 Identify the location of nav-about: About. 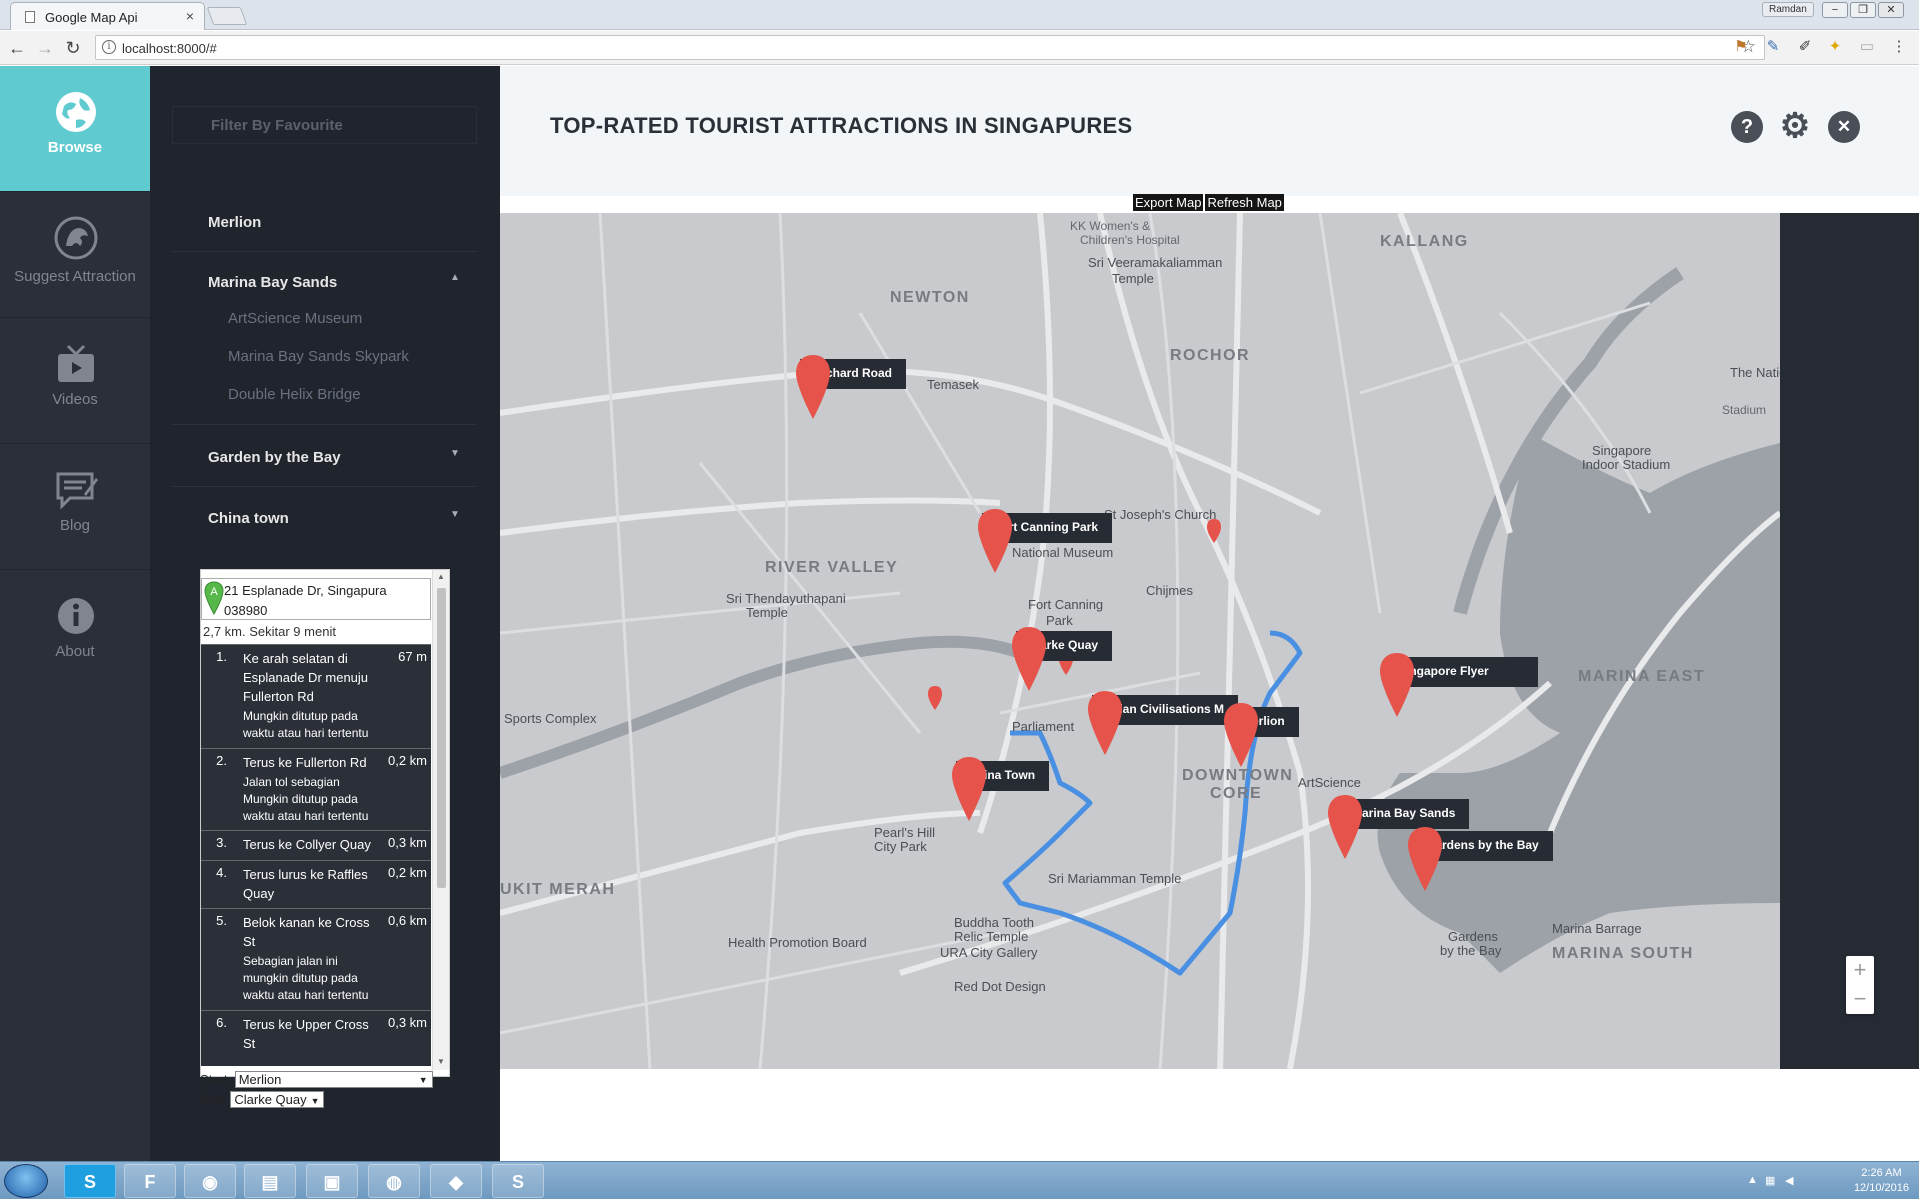
(75, 633).